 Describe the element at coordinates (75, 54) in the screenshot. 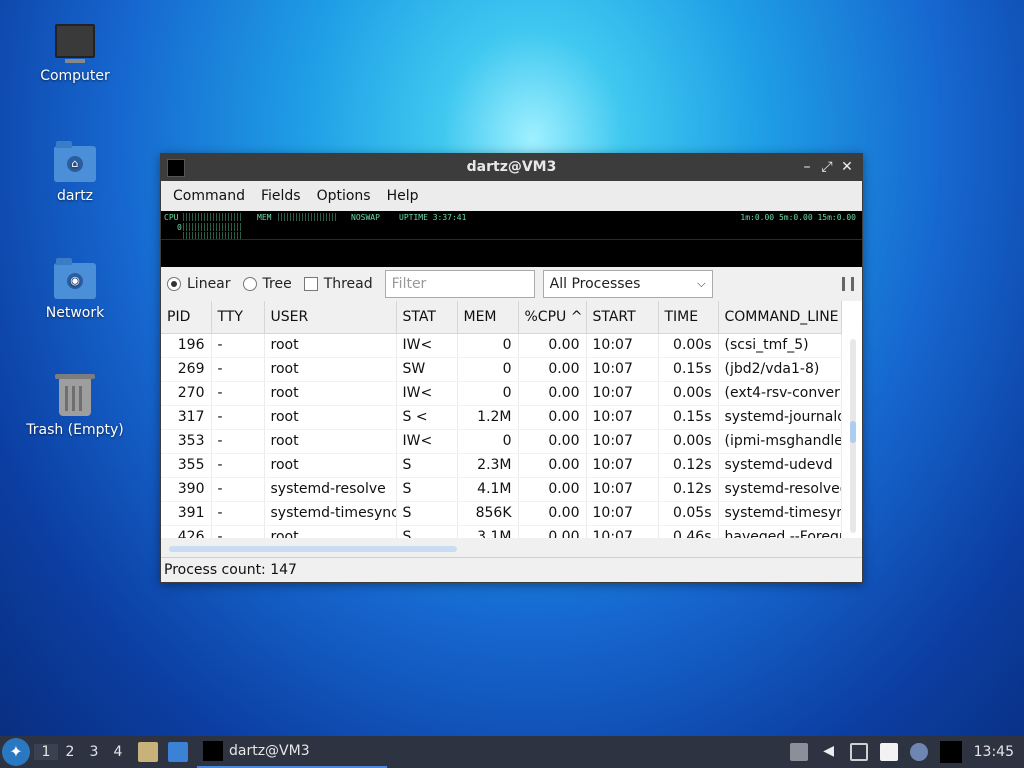

I see `desktop-icon-computer: Computer` at that location.